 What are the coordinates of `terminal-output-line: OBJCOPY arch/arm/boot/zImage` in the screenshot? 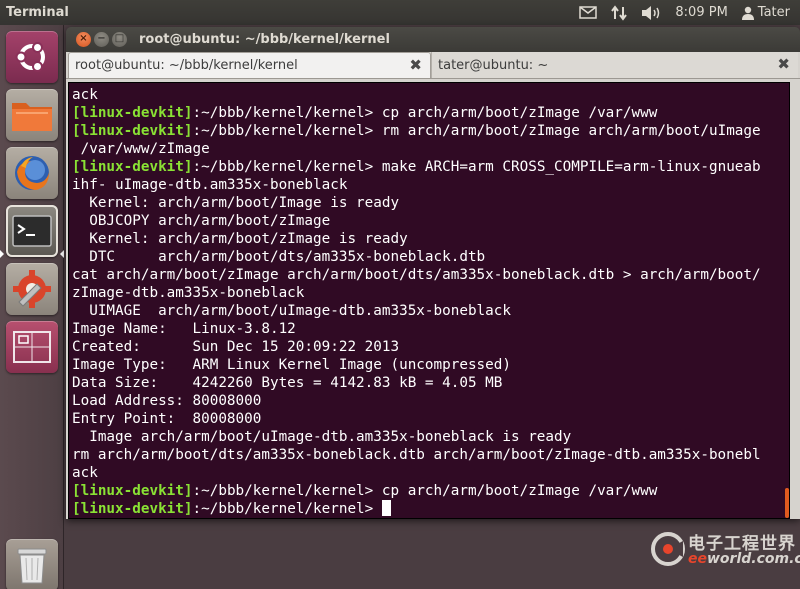 It's located at (201, 221).